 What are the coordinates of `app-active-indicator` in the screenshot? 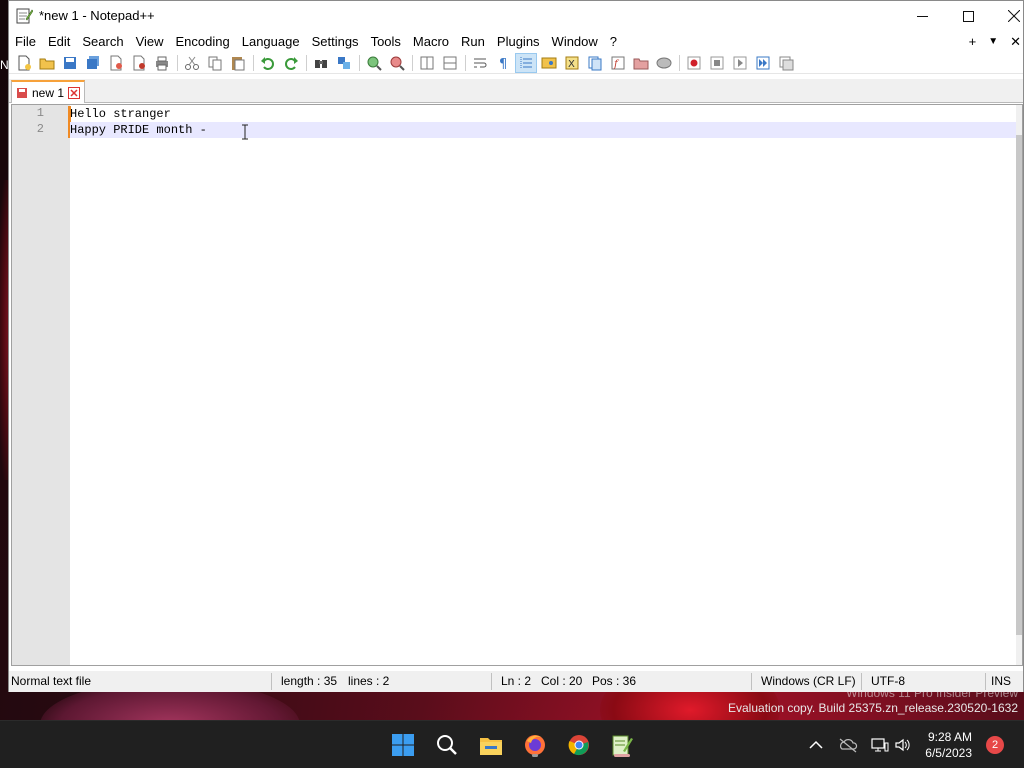 It's located at (622, 755).